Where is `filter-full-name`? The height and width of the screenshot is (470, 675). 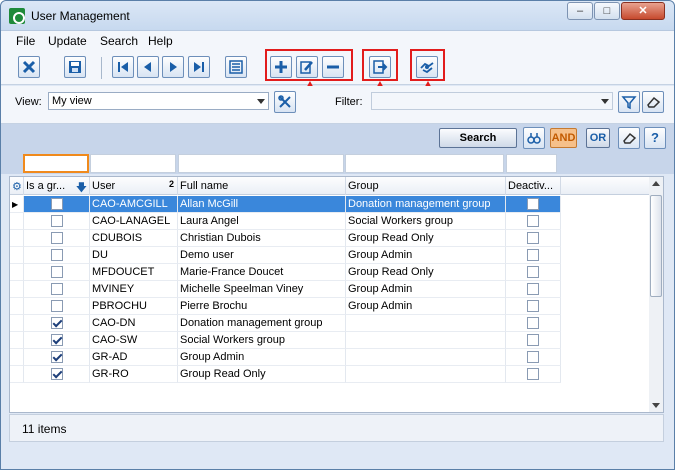
filter-full-name is located at coordinates (261, 163).